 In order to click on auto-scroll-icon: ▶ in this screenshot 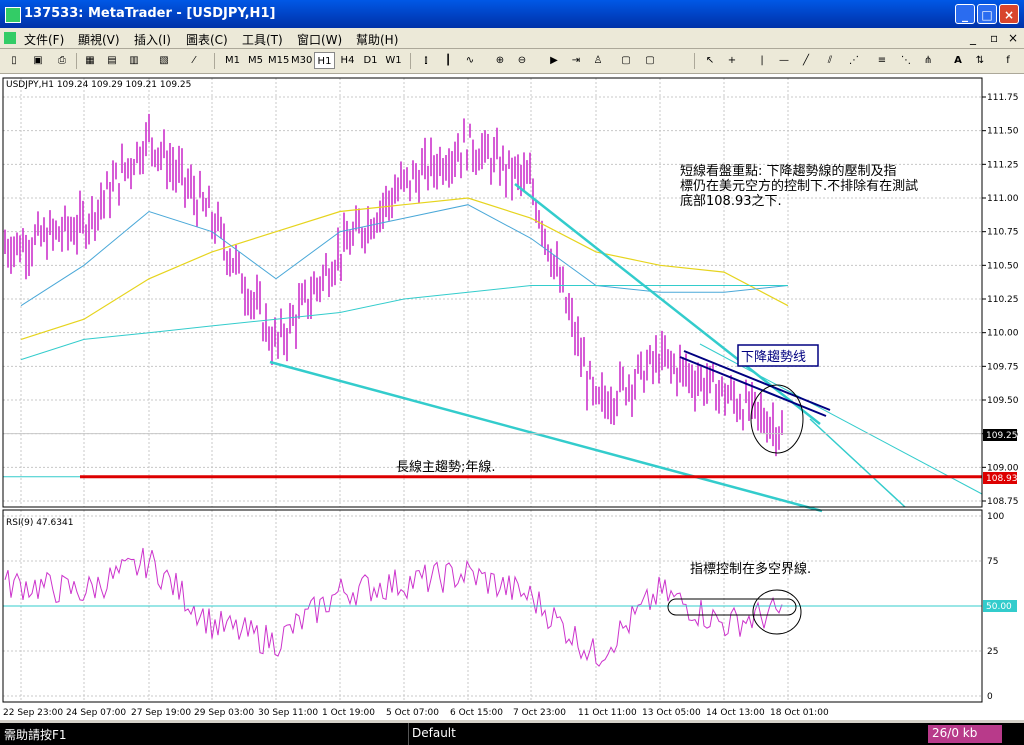, I will do `click(554, 60)`.